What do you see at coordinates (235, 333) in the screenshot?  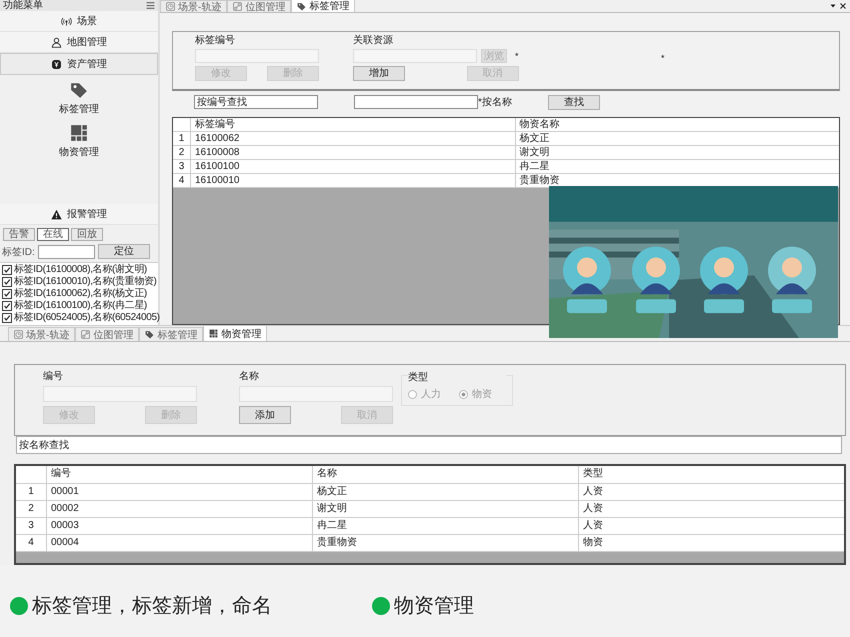 I see `tab: 物资管理` at bounding box center [235, 333].